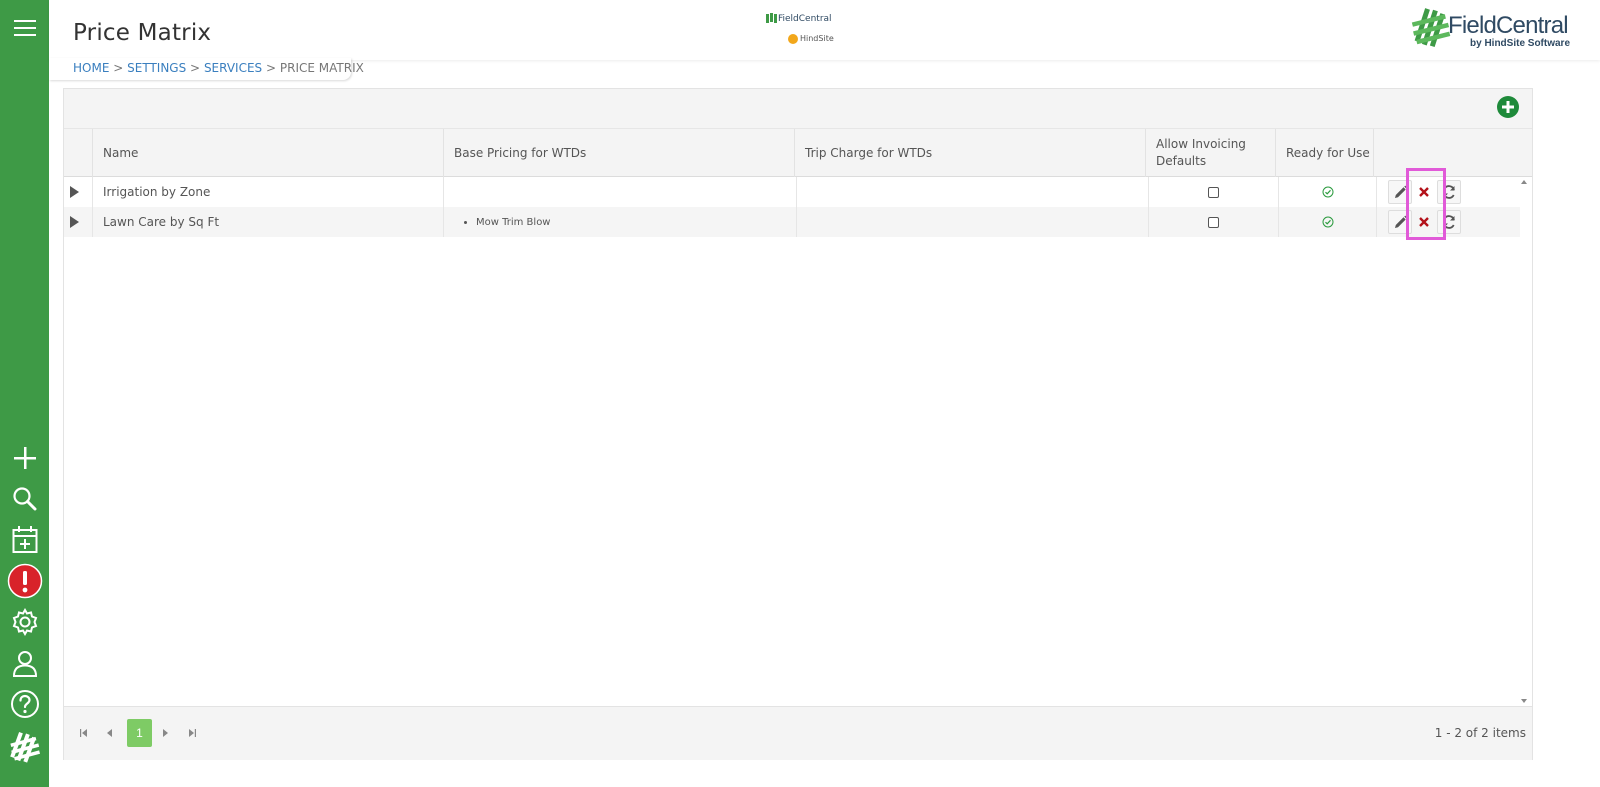  I want to click on calendar-add-icon, so click(24, 540).